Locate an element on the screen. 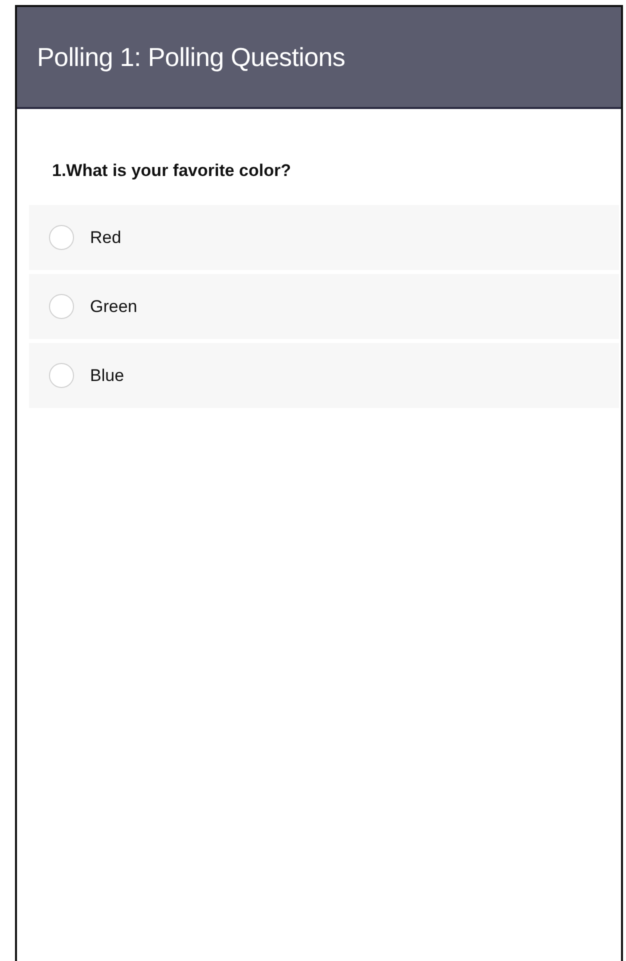 This screenshot has width=626, height=961. window-title: Polling 1: Polling Questions is located at coordinates (191, 57).